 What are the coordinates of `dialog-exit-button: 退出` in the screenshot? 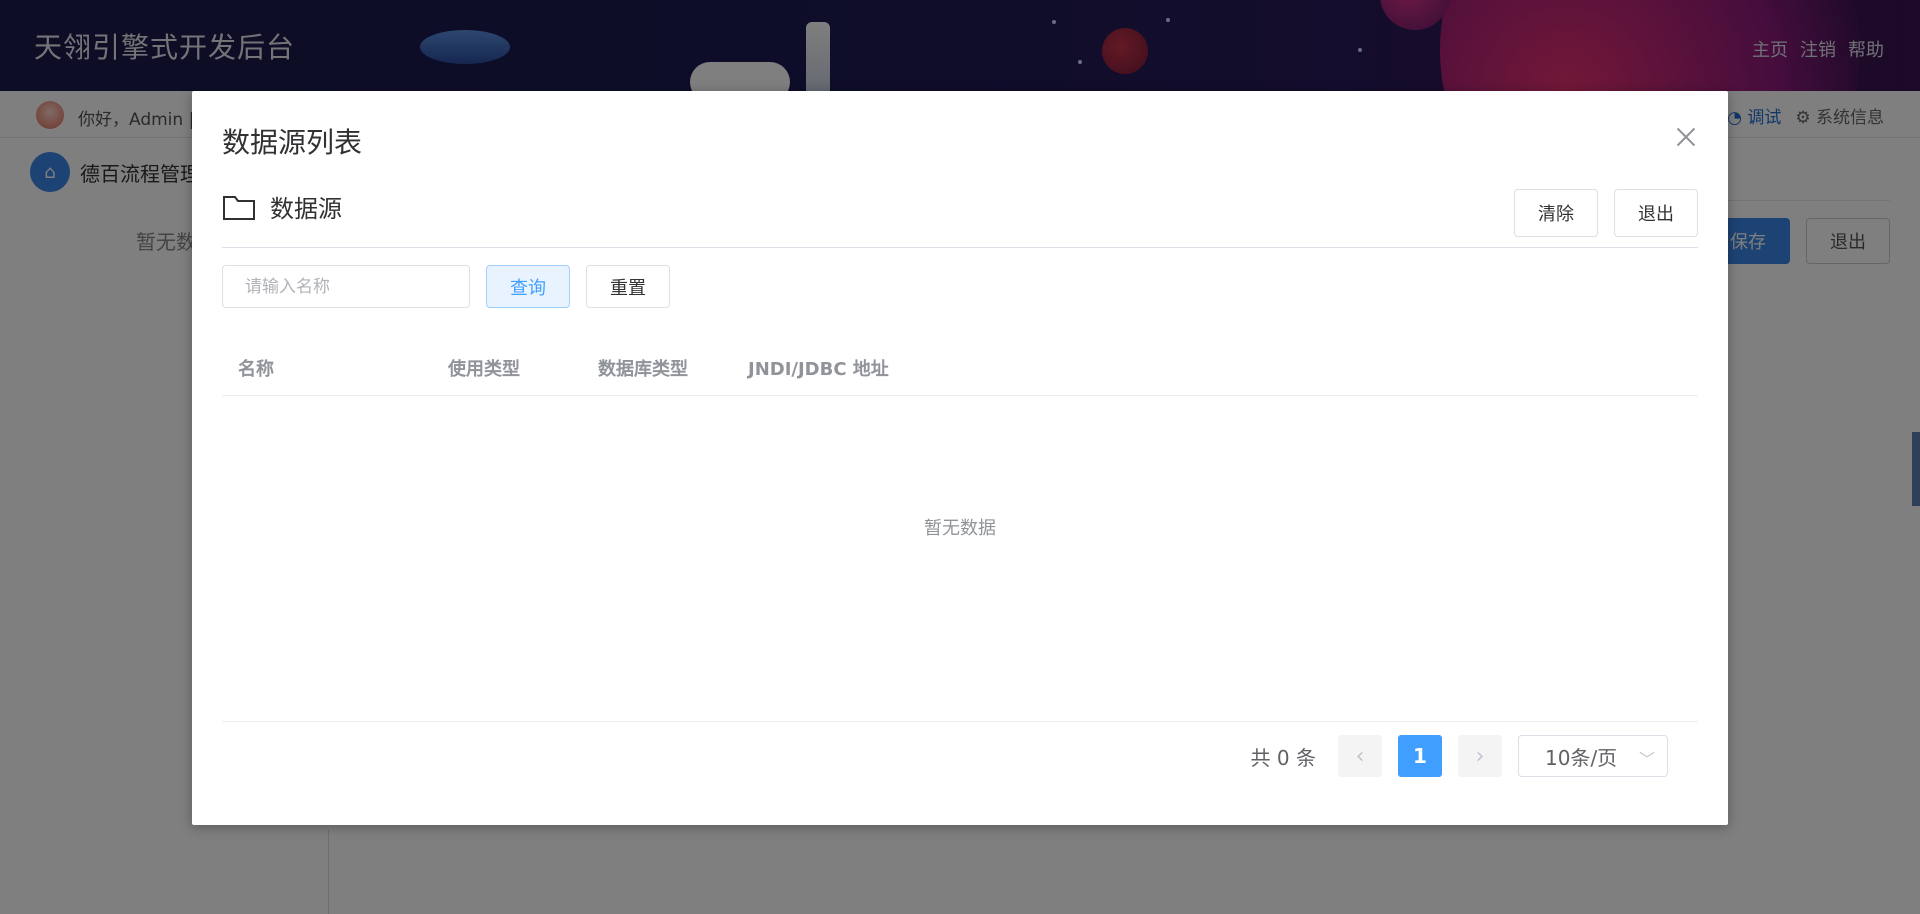 It's located at (1656, 213).